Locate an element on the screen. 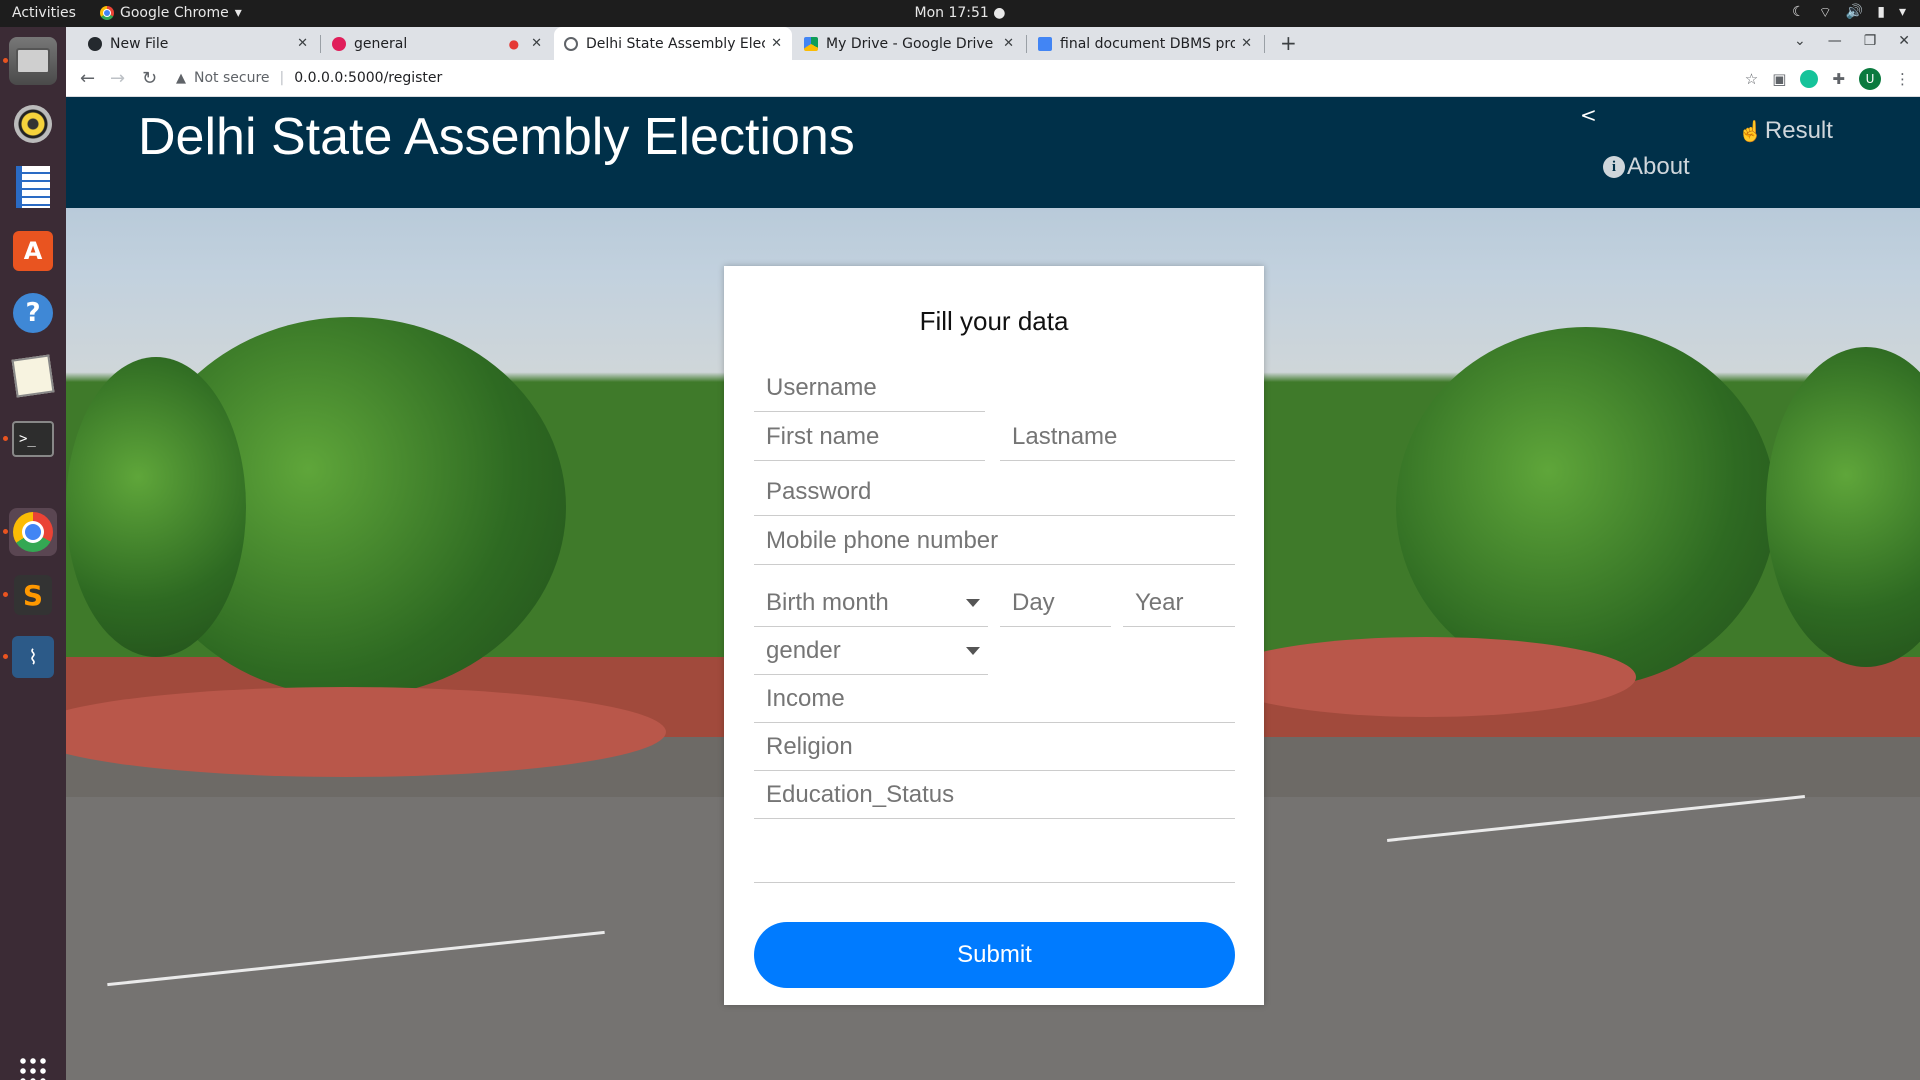 This screenshot has width=1920, height=1080. close-window-icon: ✕ is located at coordinates (1904, 41).